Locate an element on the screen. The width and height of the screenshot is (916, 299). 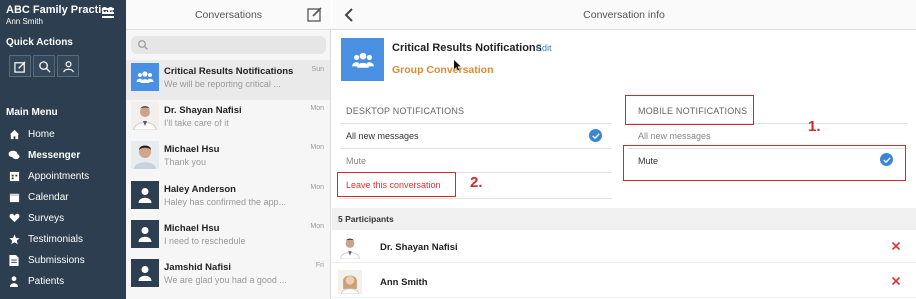
main-menu-title: Main Menu is located at coordinates (32, 112).